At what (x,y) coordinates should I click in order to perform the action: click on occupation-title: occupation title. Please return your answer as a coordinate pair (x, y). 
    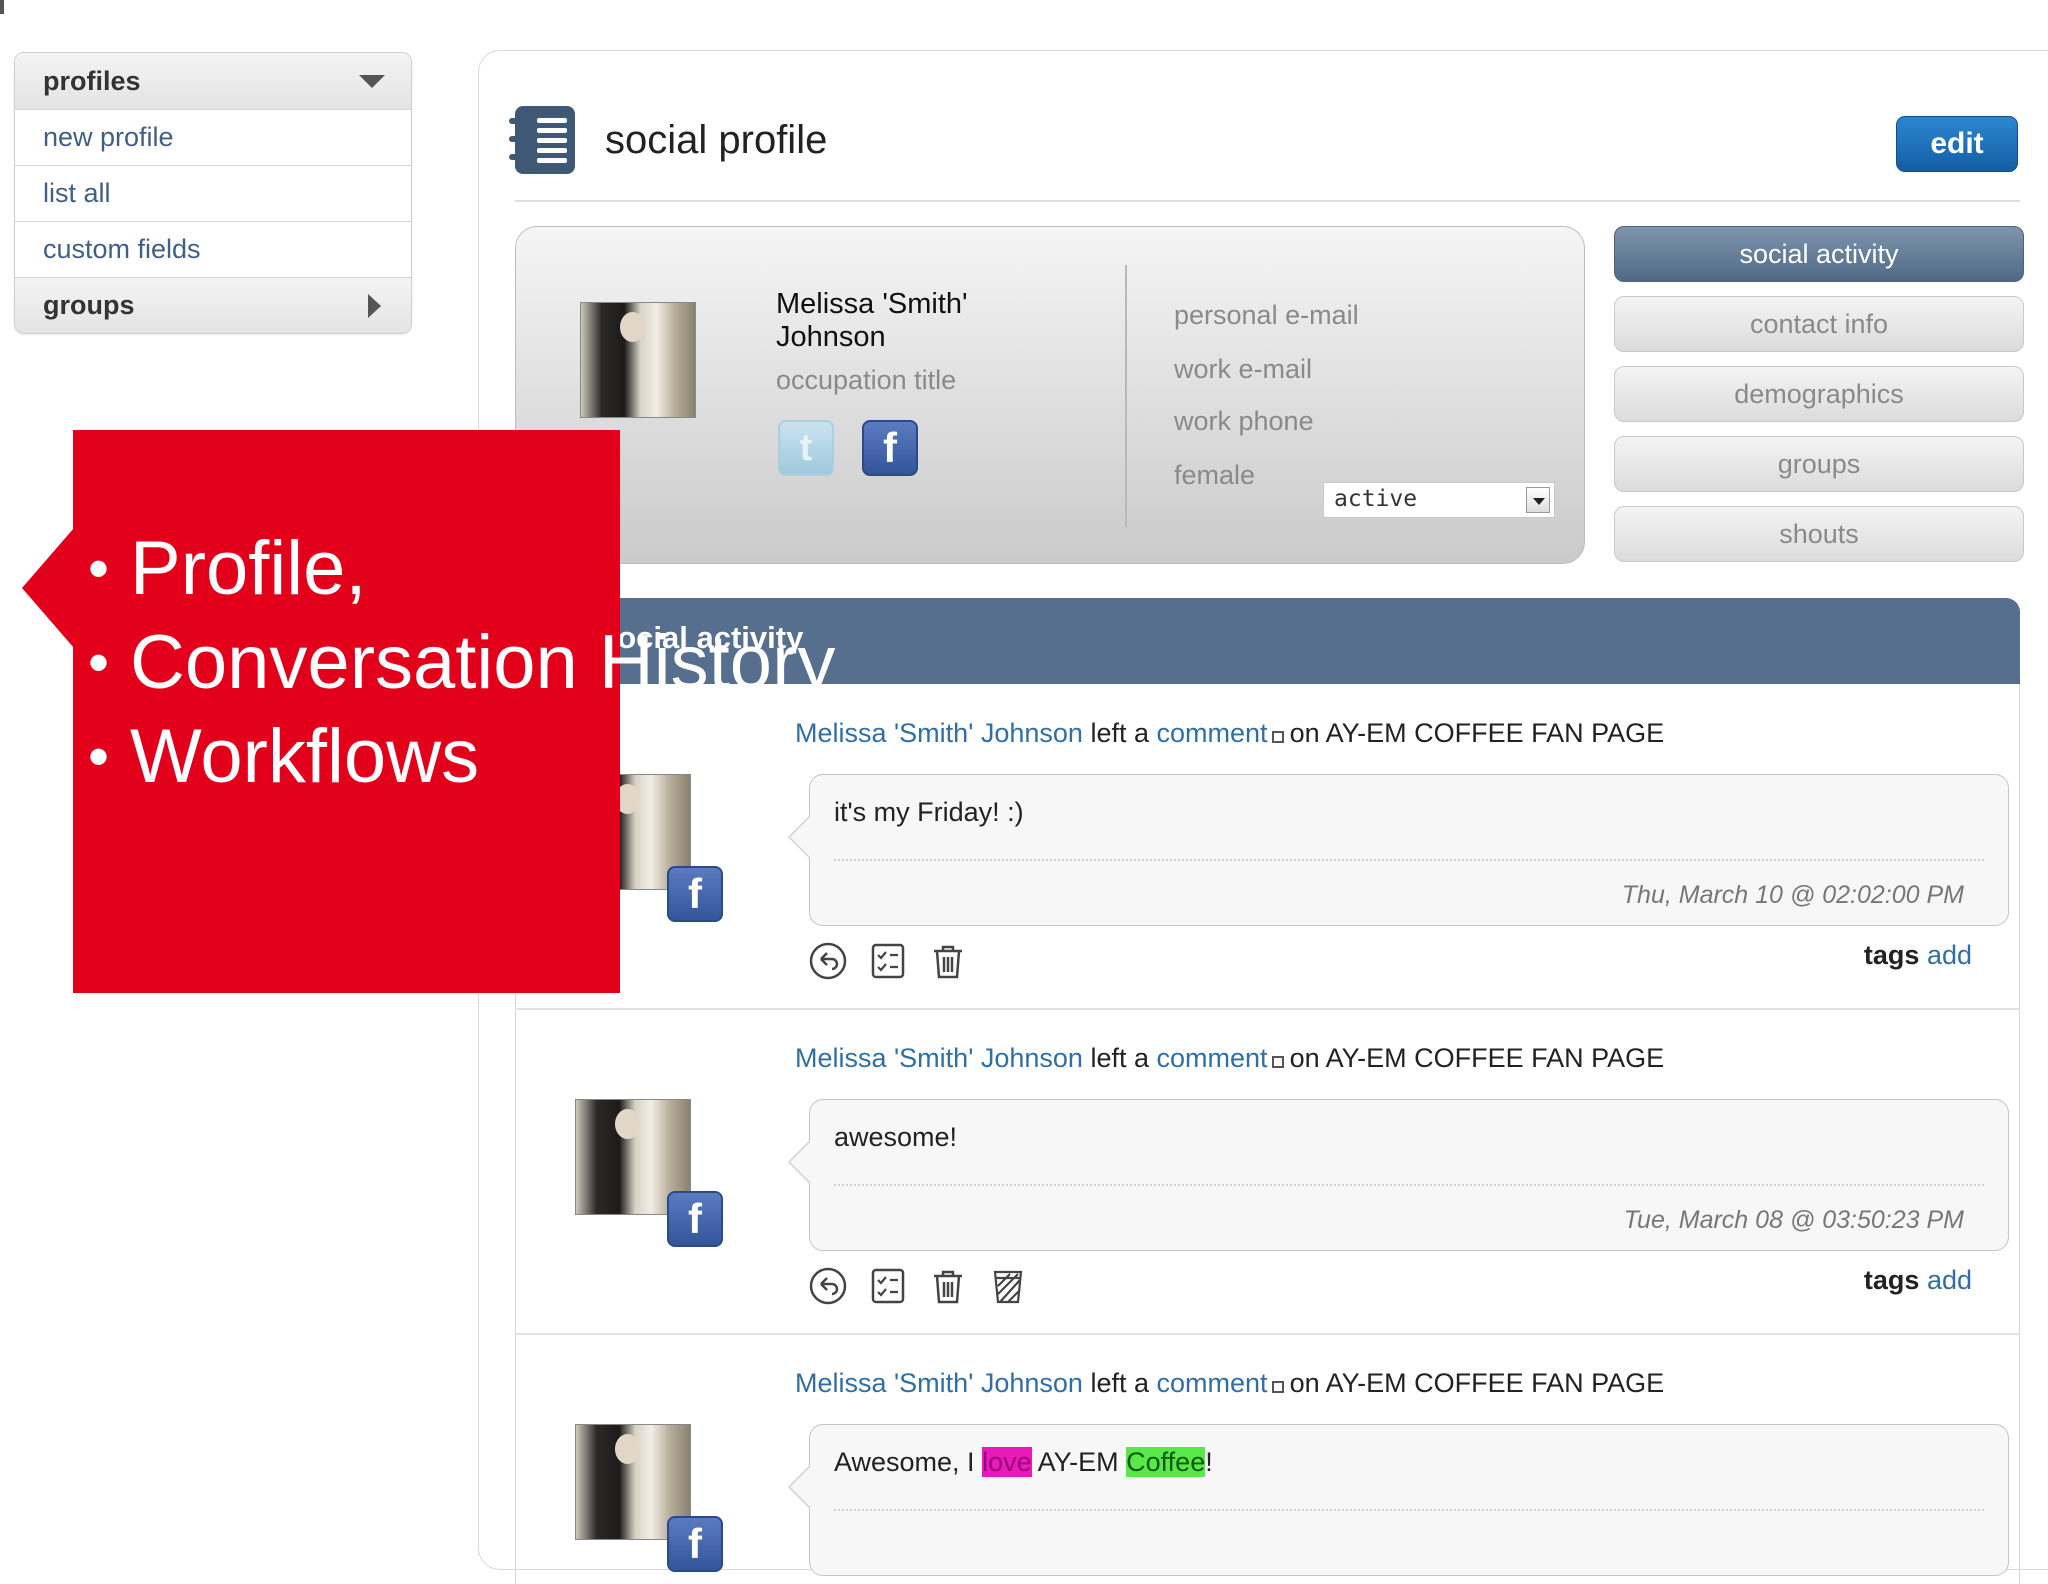
    Looking at the image, I should click on (866, 380).